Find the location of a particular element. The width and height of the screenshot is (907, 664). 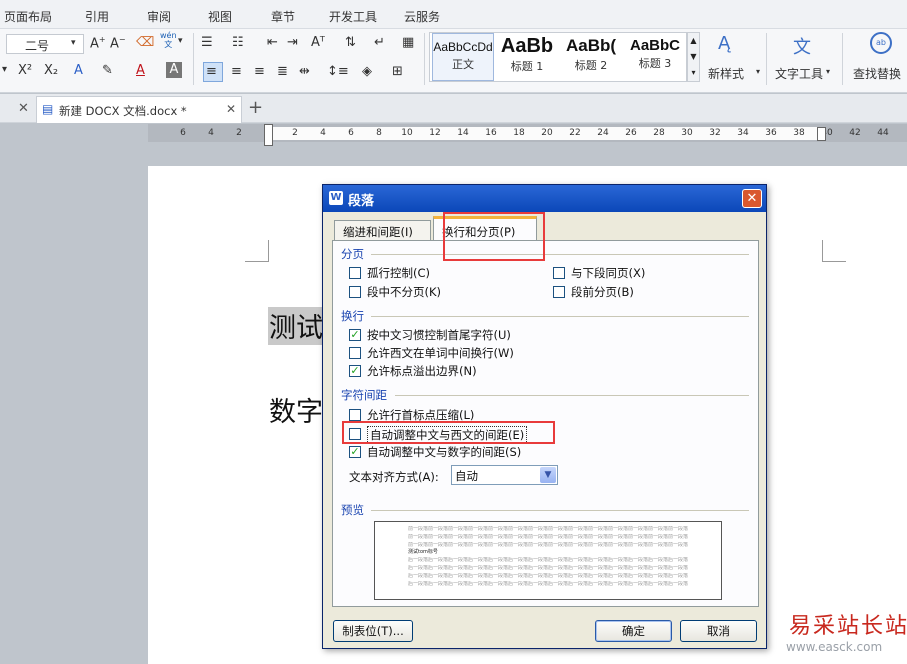

font-size-value: 二号 is located at coordinates (37, 46).